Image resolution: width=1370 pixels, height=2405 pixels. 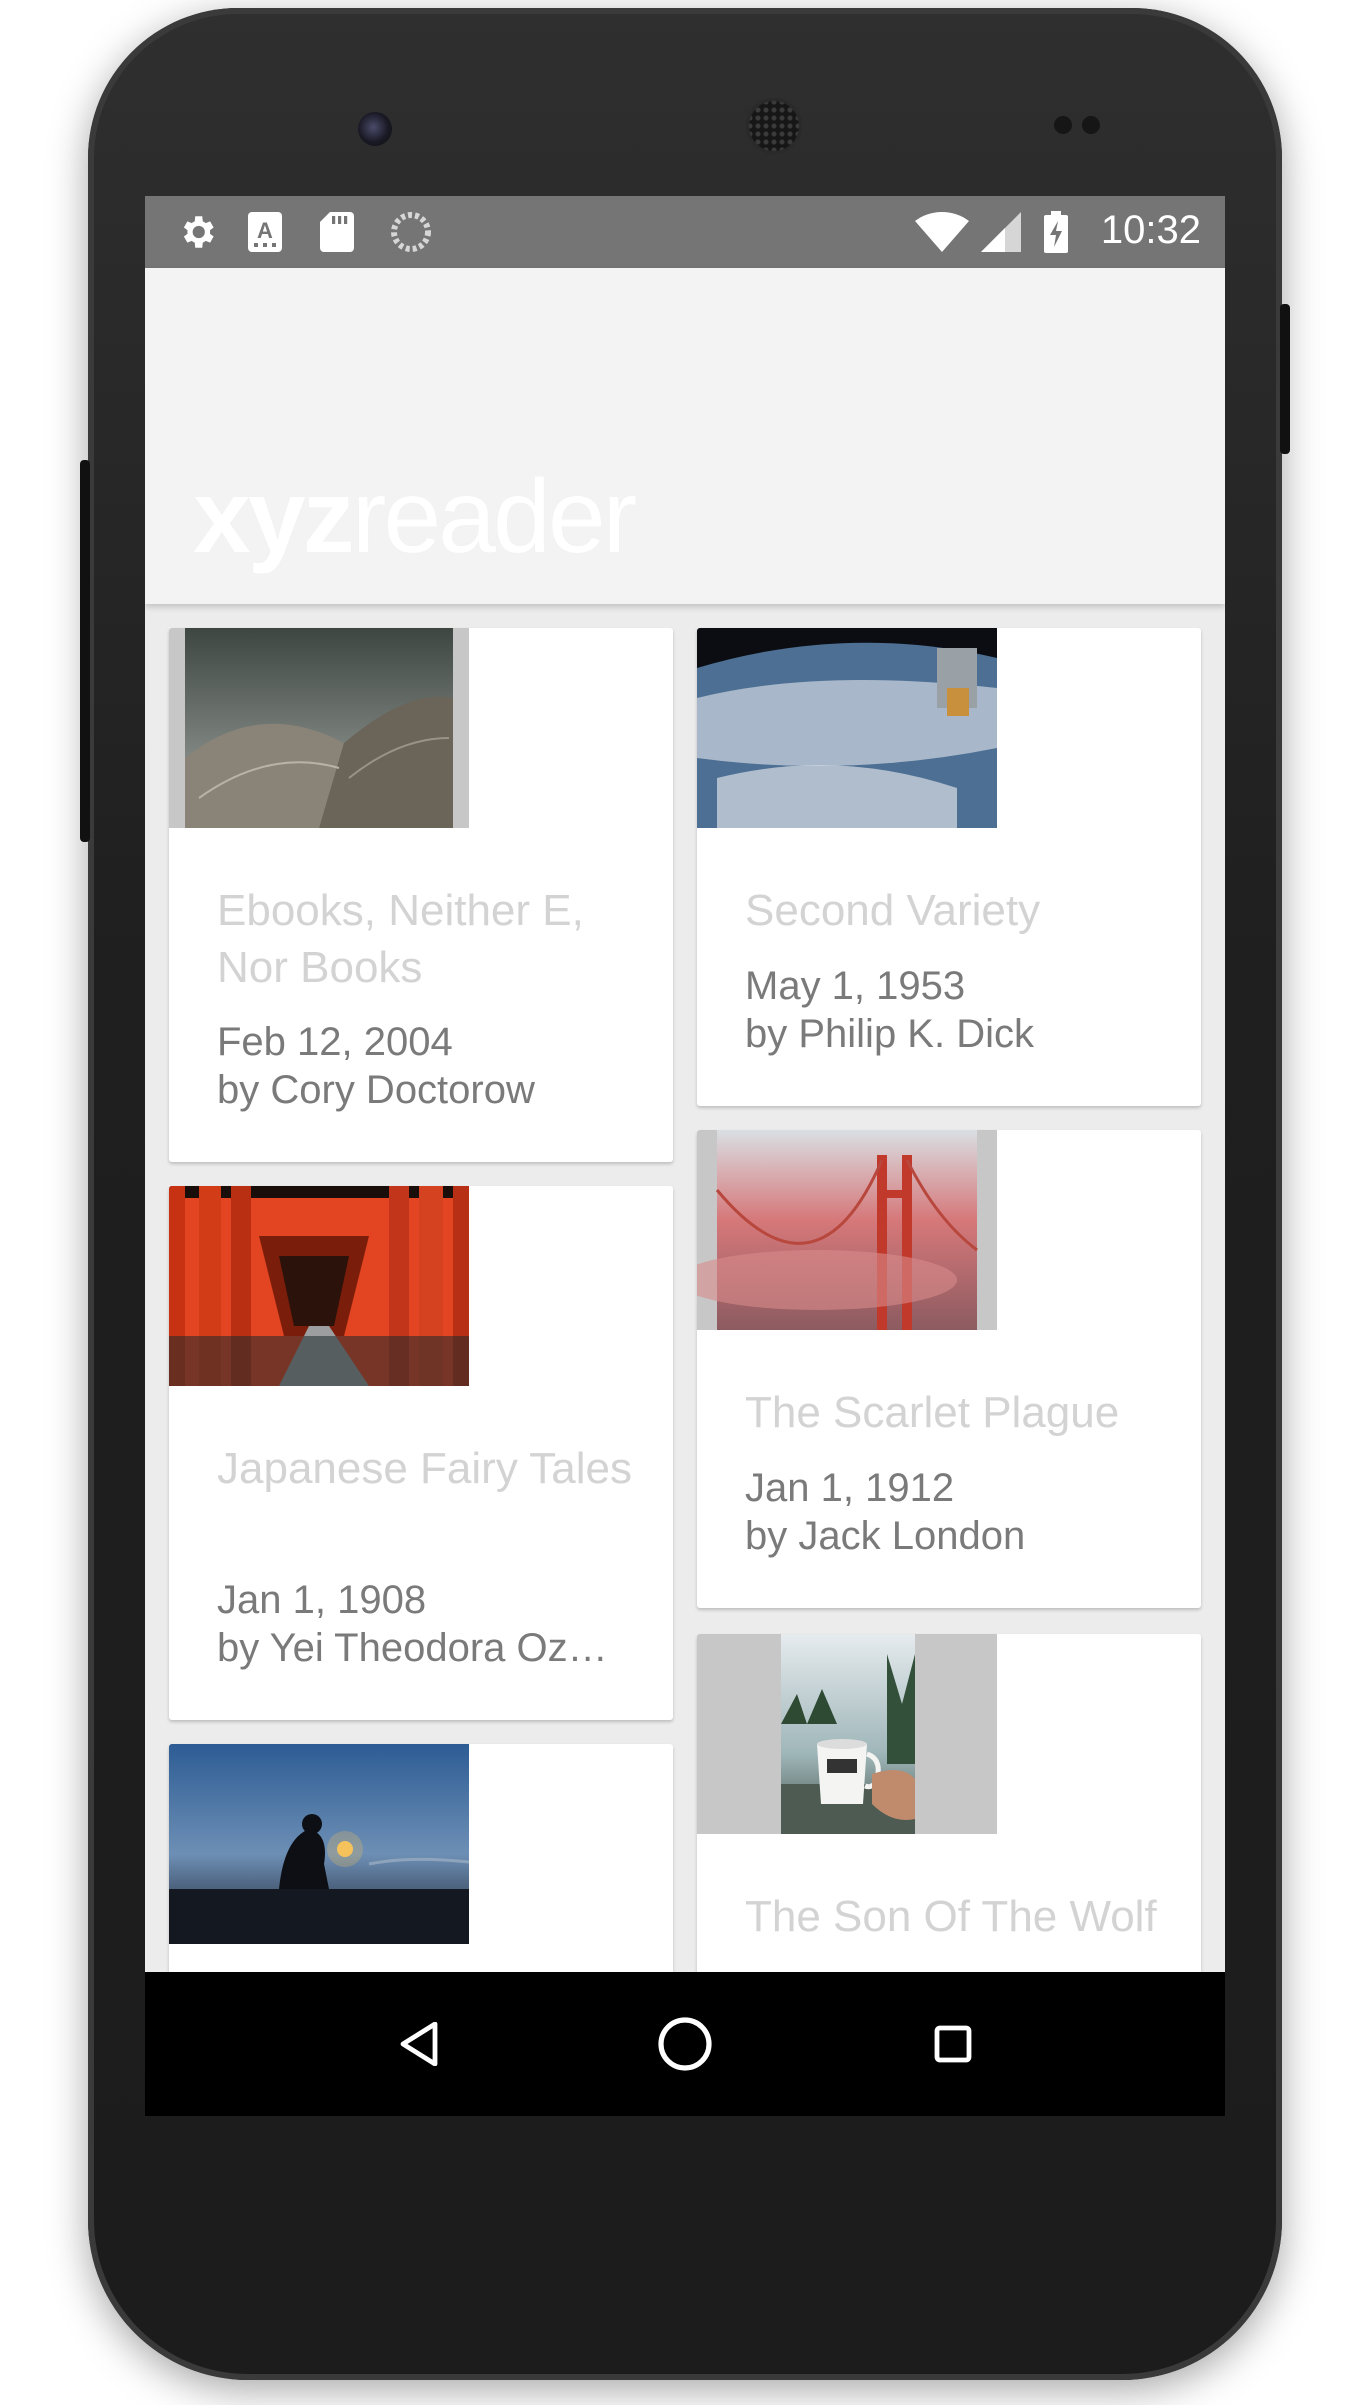 What do you see at coordinates (319, 1286) in the screenshot?
I see `torii-gates-image` at bounding box center [319, 1286].